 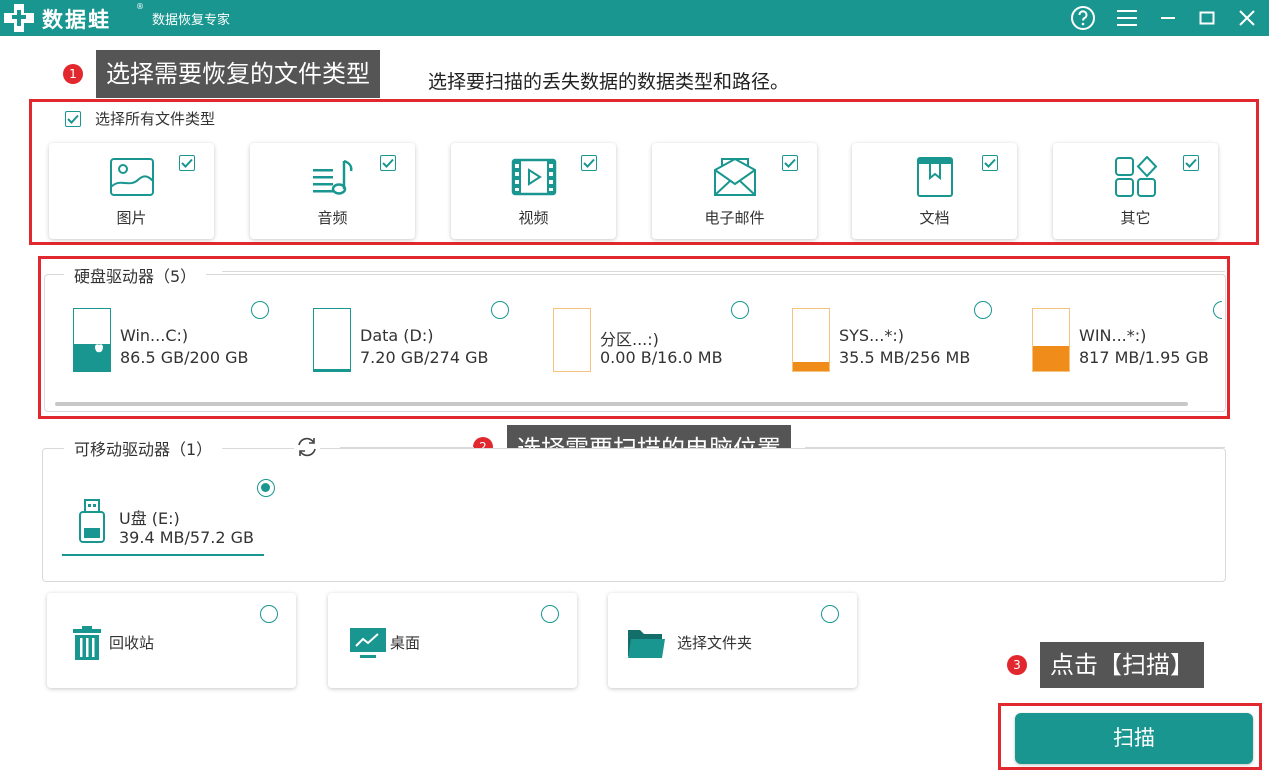 I want to click on drive-name: SYS...*:), so click(x=871, y=335).